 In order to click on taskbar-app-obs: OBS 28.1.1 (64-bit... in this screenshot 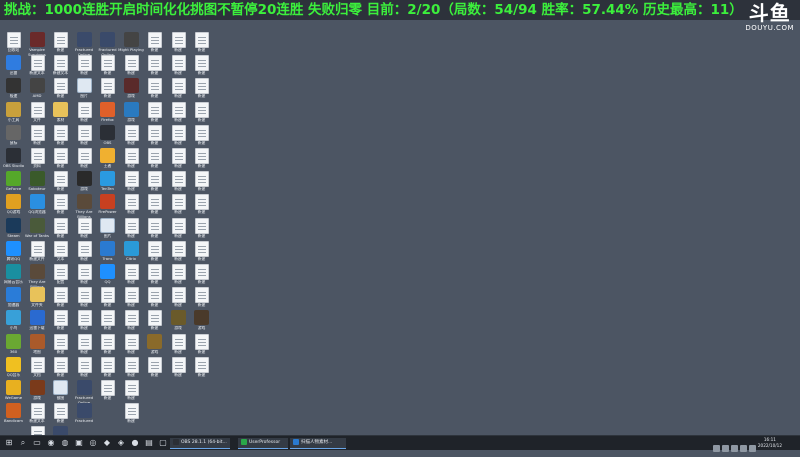, I will do `click(200, 443)`.